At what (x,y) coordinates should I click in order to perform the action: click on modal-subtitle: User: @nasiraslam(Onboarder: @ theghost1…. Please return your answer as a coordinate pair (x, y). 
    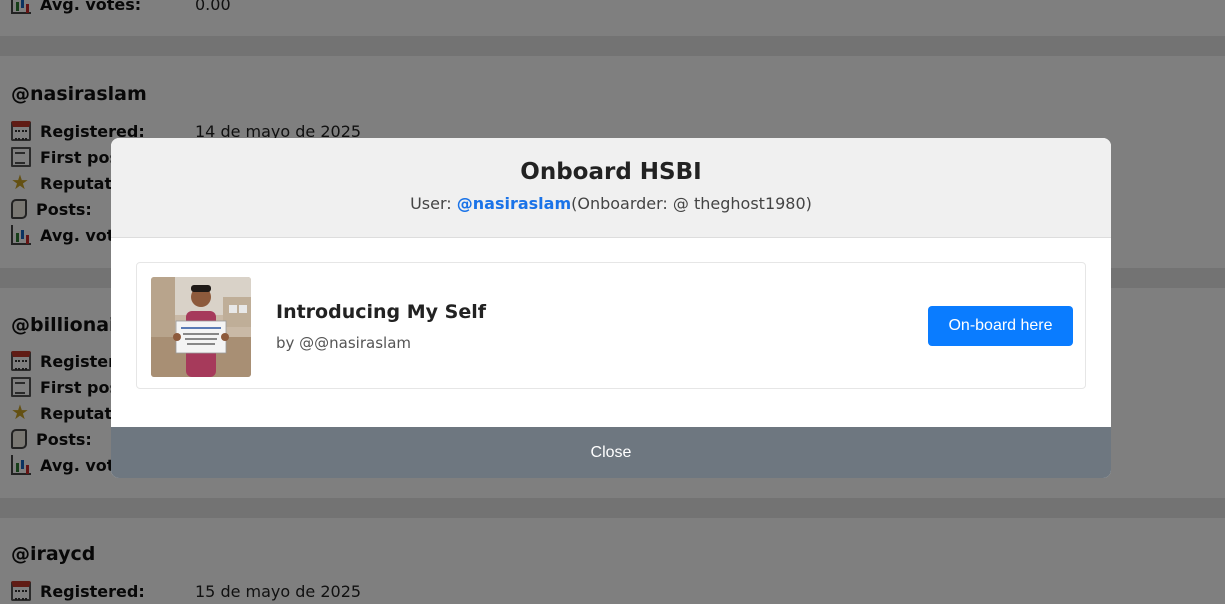
    Looking at the image, I should click on (611, 203).